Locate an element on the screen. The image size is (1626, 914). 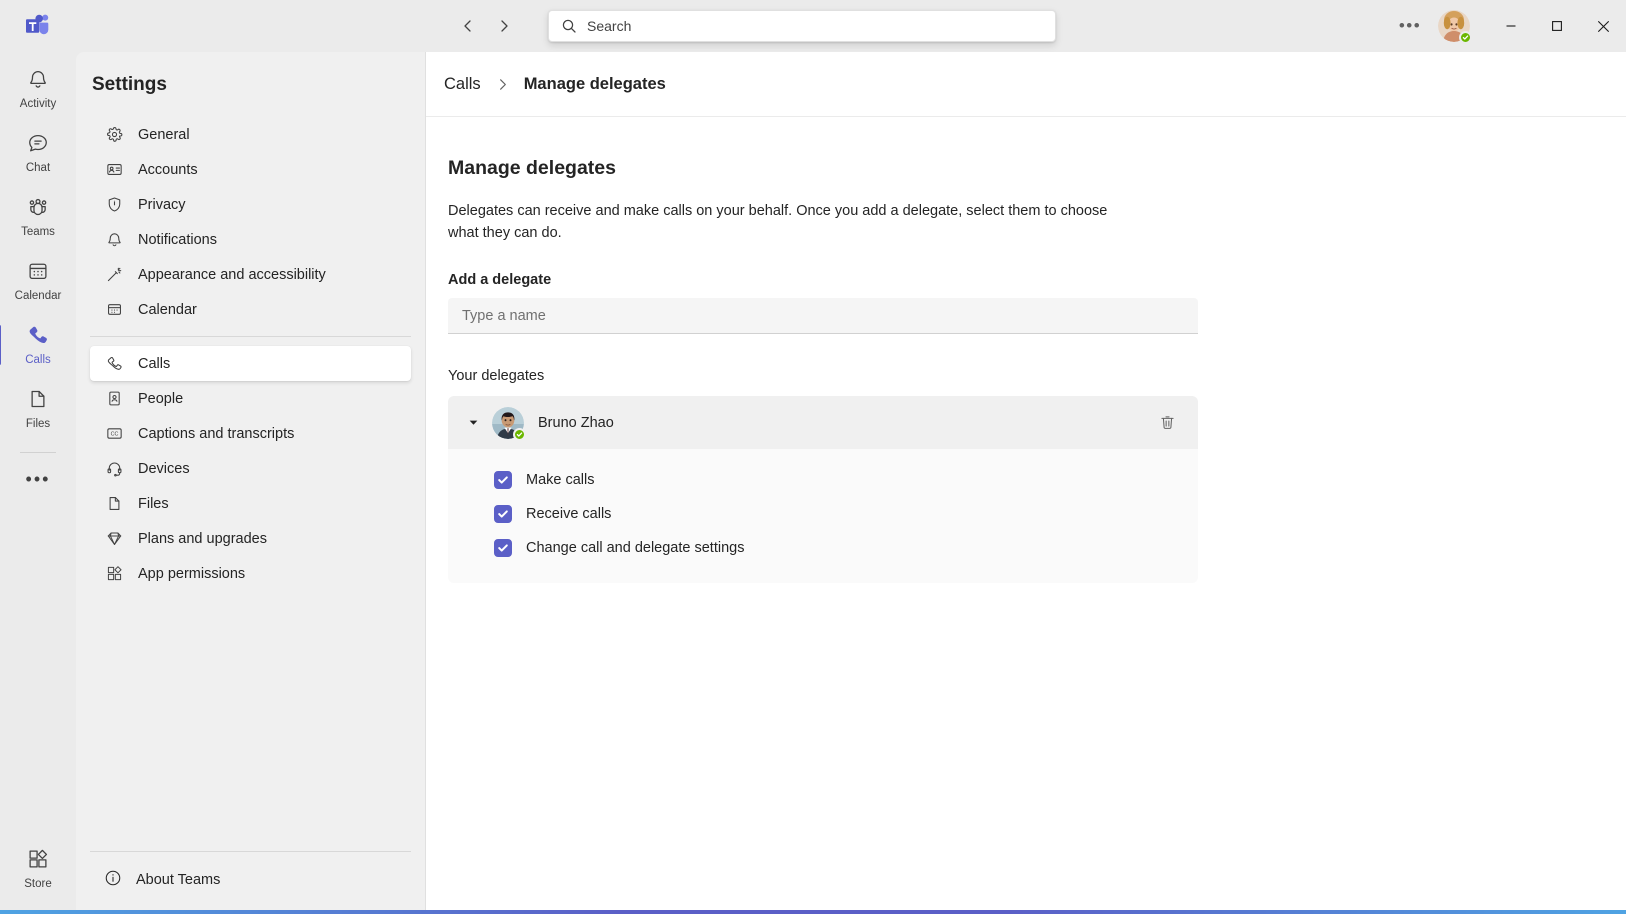
settings-item-captions-and-transcripts: CC Captions and transcripts is located at coordinates (250, 433).